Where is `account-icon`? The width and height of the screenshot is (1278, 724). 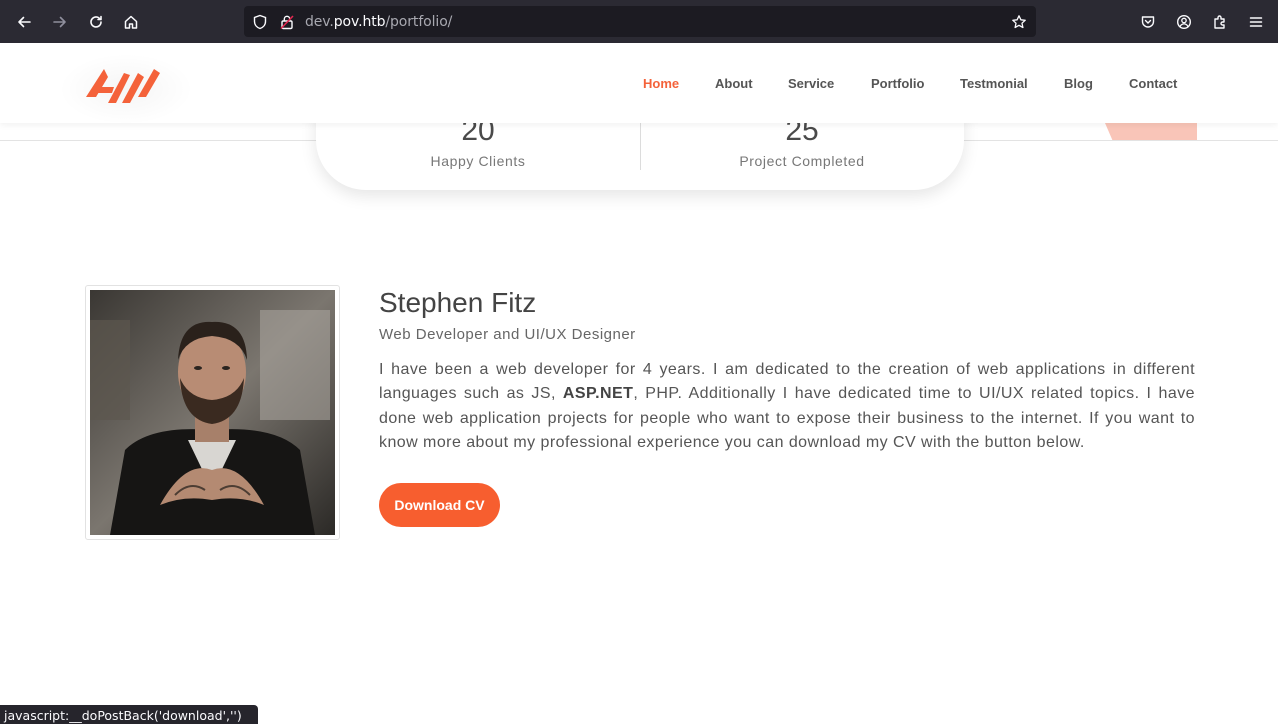 account-icon is located at coordinates (1184, 22).